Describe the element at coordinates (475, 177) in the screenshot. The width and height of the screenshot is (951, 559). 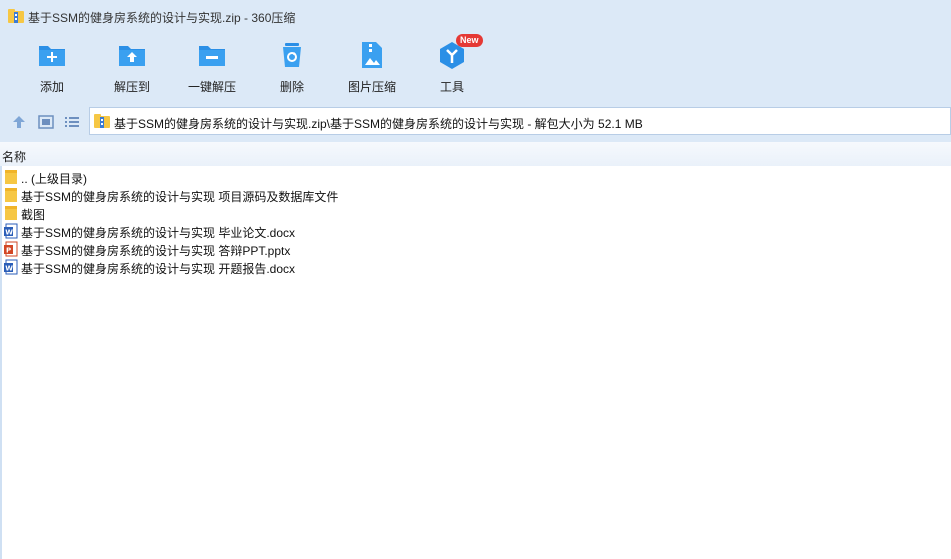
I see `list-item-parent-dir: .. (上级目录)` at that location.